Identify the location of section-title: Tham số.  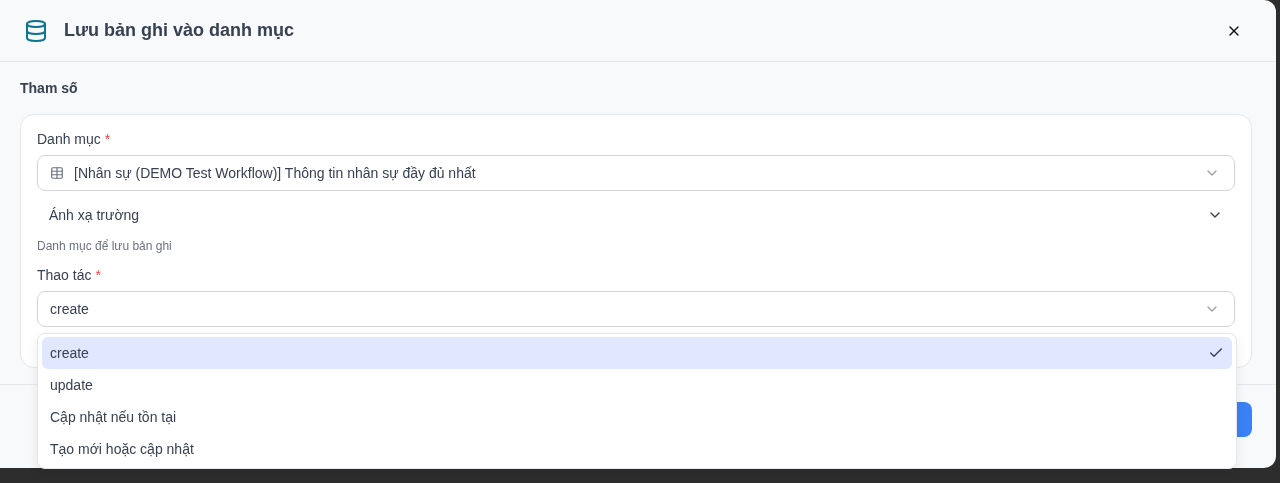
(49, 88).